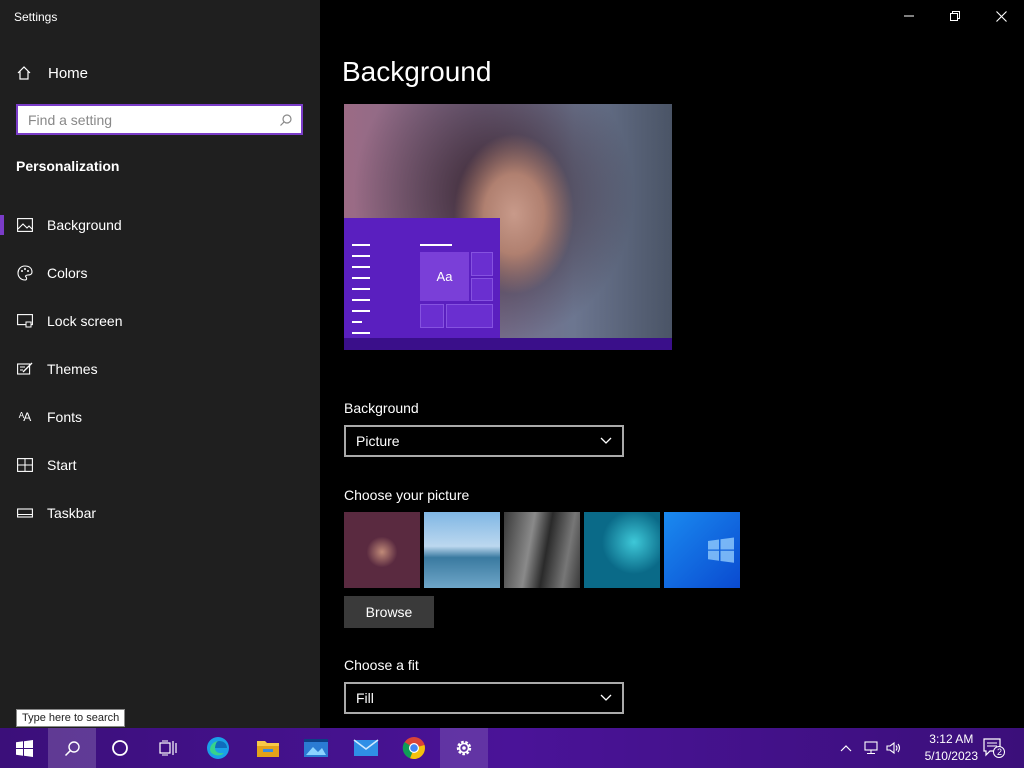  What do you see at coordinates (72, 369) in the screenshot?
I see `nav-label-themes: Themes` at bounding box center [72, 369].